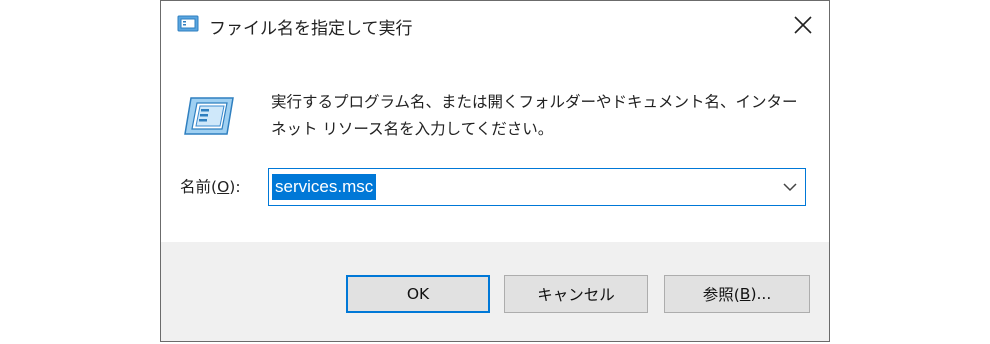 Image resolution: width=990 pixels, height=344 pixels. Describe the element at coordinates (721, 295) in the screenshot. I see `browse-label-prefix: 参照(` at that location.